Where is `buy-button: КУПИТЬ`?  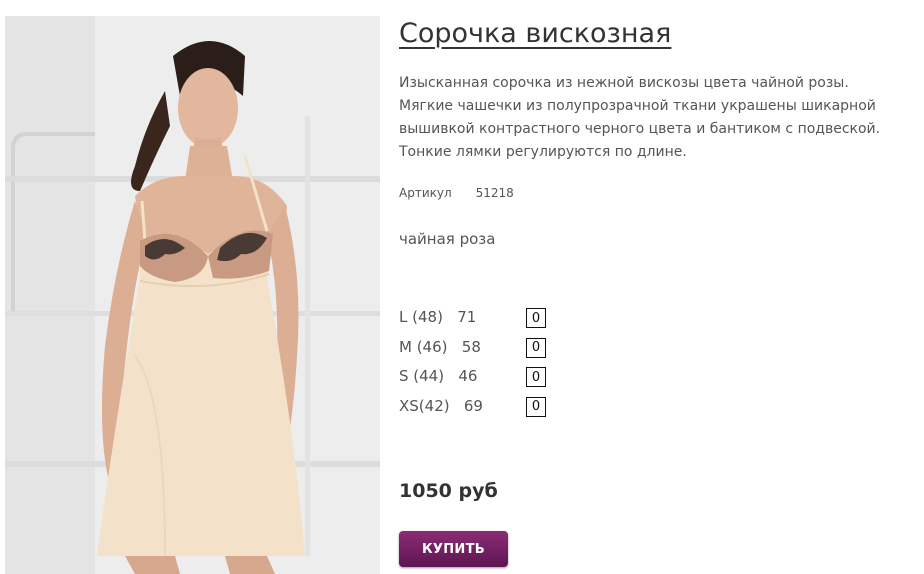
buy-button: КУПИТЬ is located at coordinates (453, 549).